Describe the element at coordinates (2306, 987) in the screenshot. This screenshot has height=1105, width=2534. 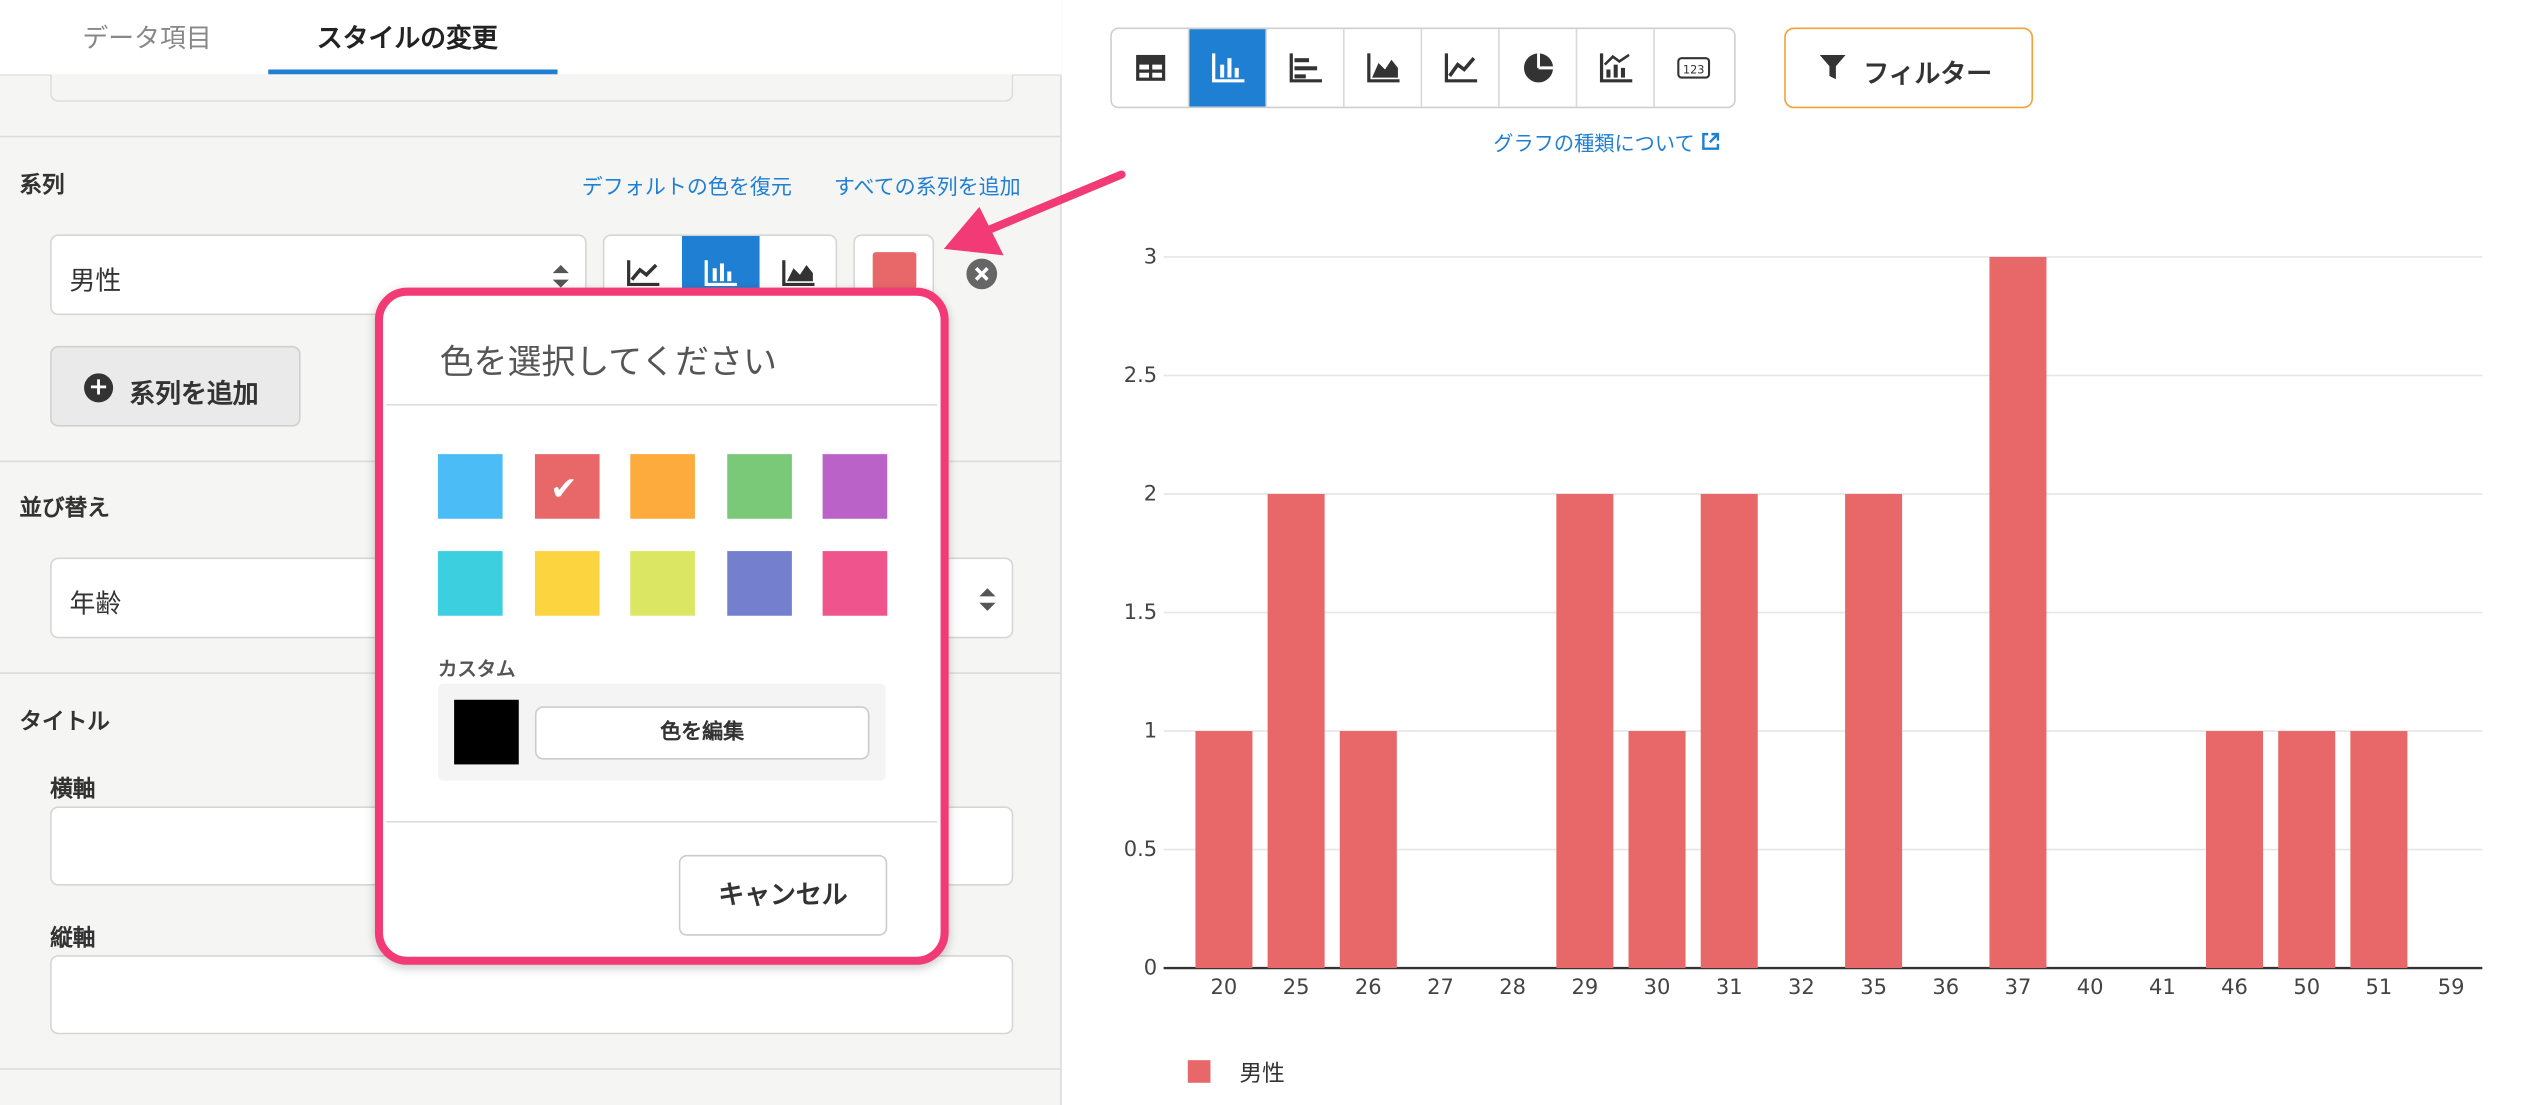
I see `x-tick-label: 50` at that location.